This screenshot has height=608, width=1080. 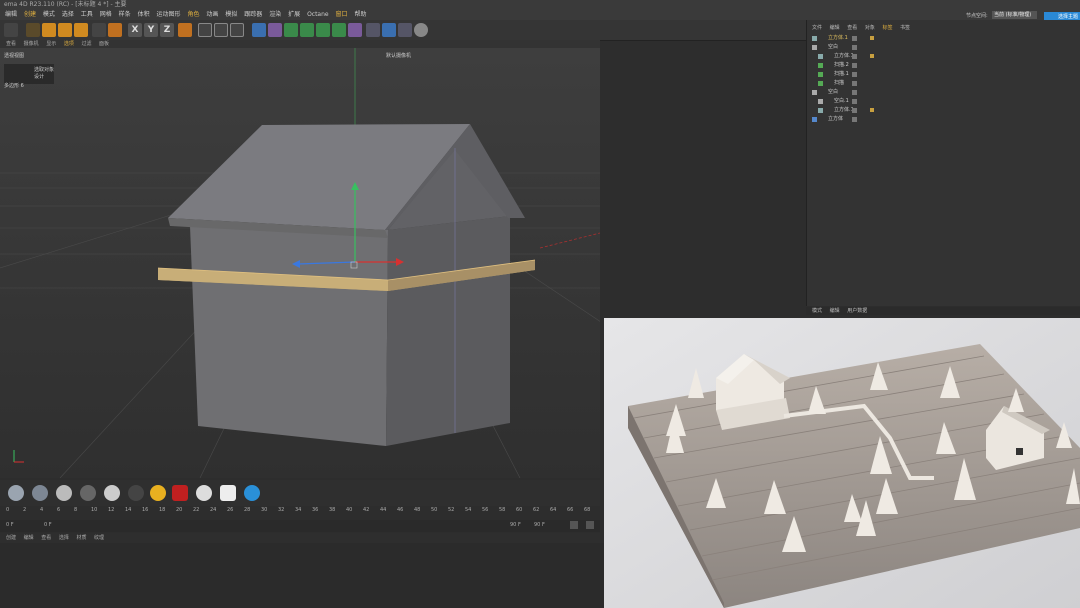 What do you see at coordinates (389, 30) in the screenshot?
I see `grid-icon` at bounding box center [389, 30].